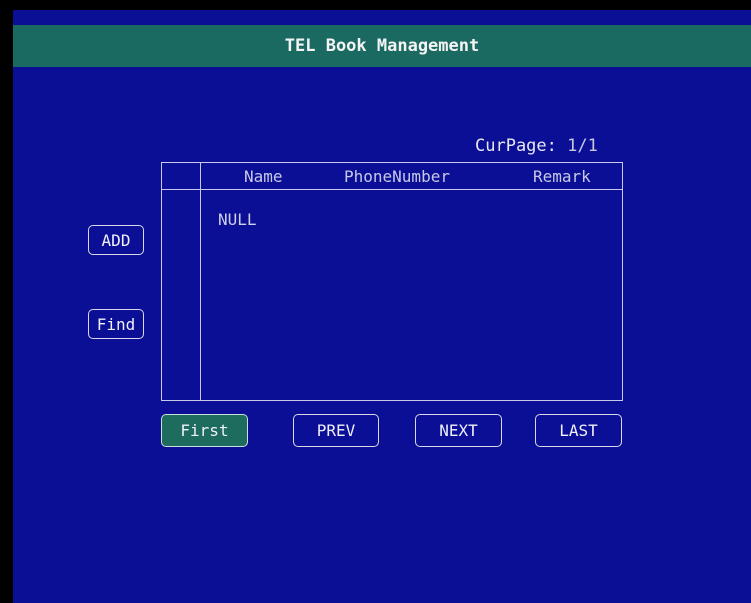 Image resolution: width=751 pixels, height=603 pixels. Describe the element at coordinates (582, 146) in the screenshot. I see `current-page-value: 1/1` at that location.